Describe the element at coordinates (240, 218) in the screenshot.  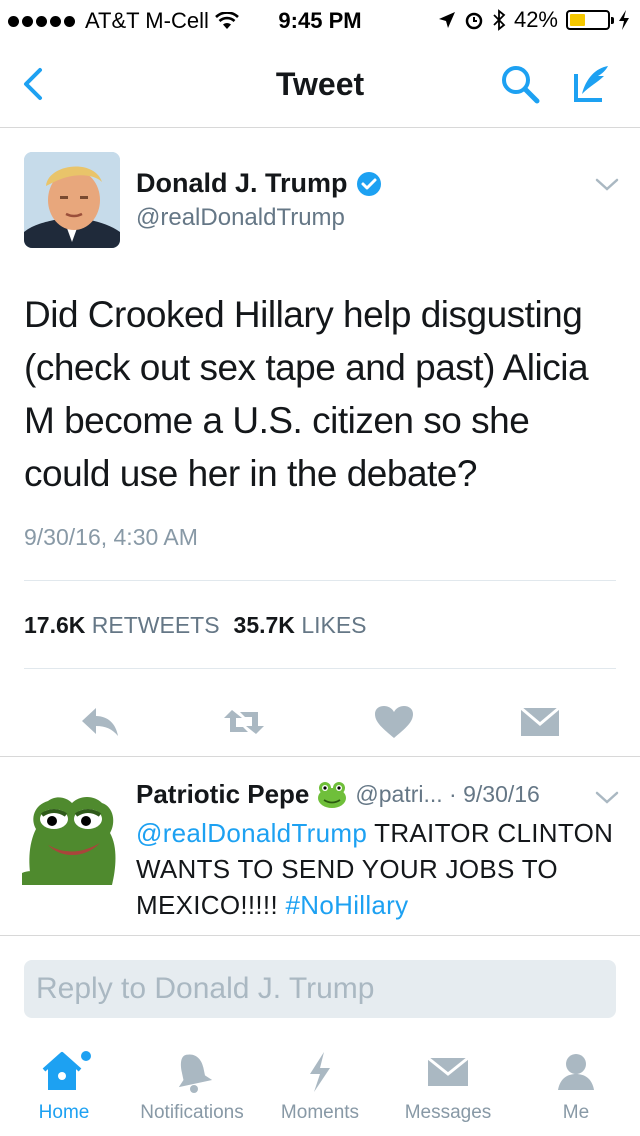
I see `author-handle: @realDonaldTrump` at that location.